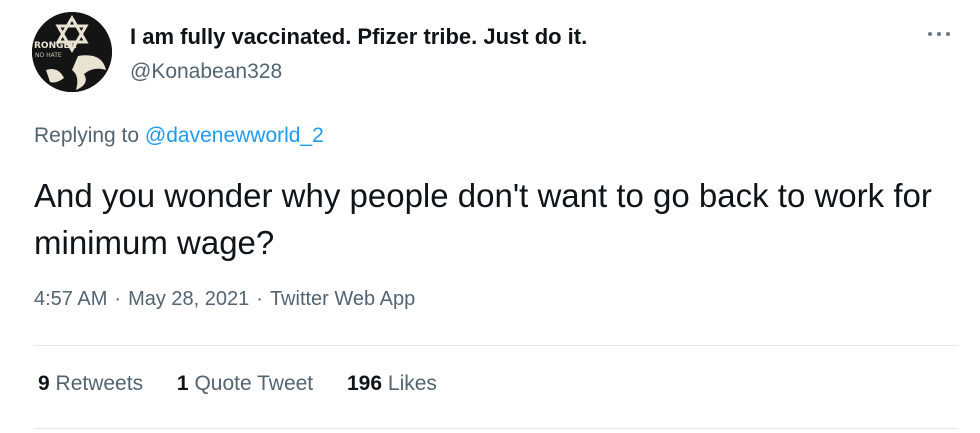  Describe the element at coordinates (72, 52) in the screenshot. I see `author-avatar: RONGER NO HATE` at that location.